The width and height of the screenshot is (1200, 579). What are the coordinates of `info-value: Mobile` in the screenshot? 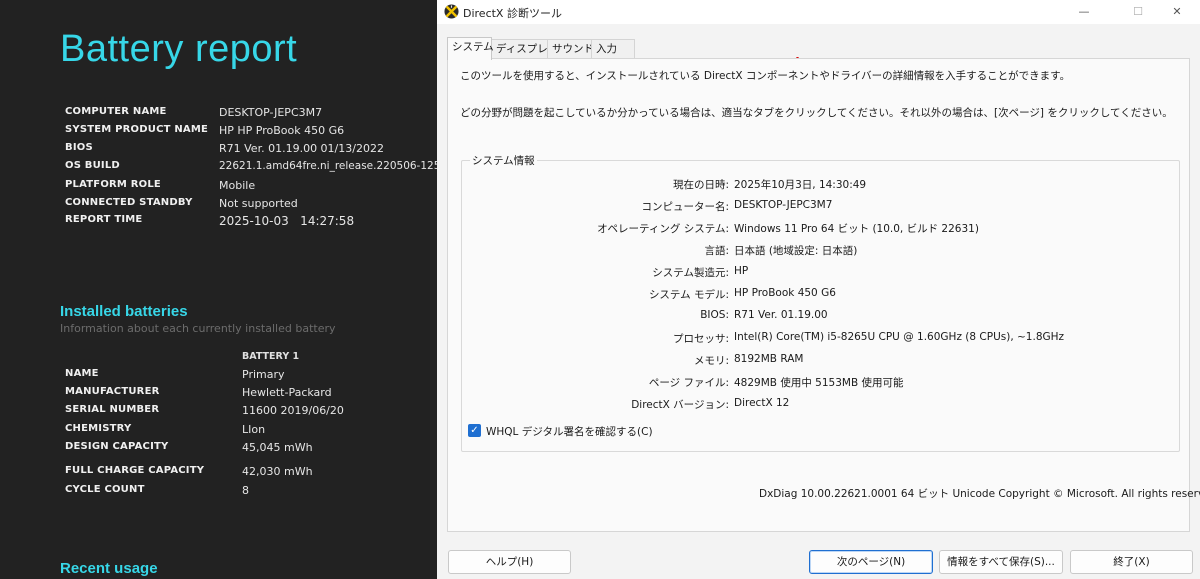 It's located at (237, 185).